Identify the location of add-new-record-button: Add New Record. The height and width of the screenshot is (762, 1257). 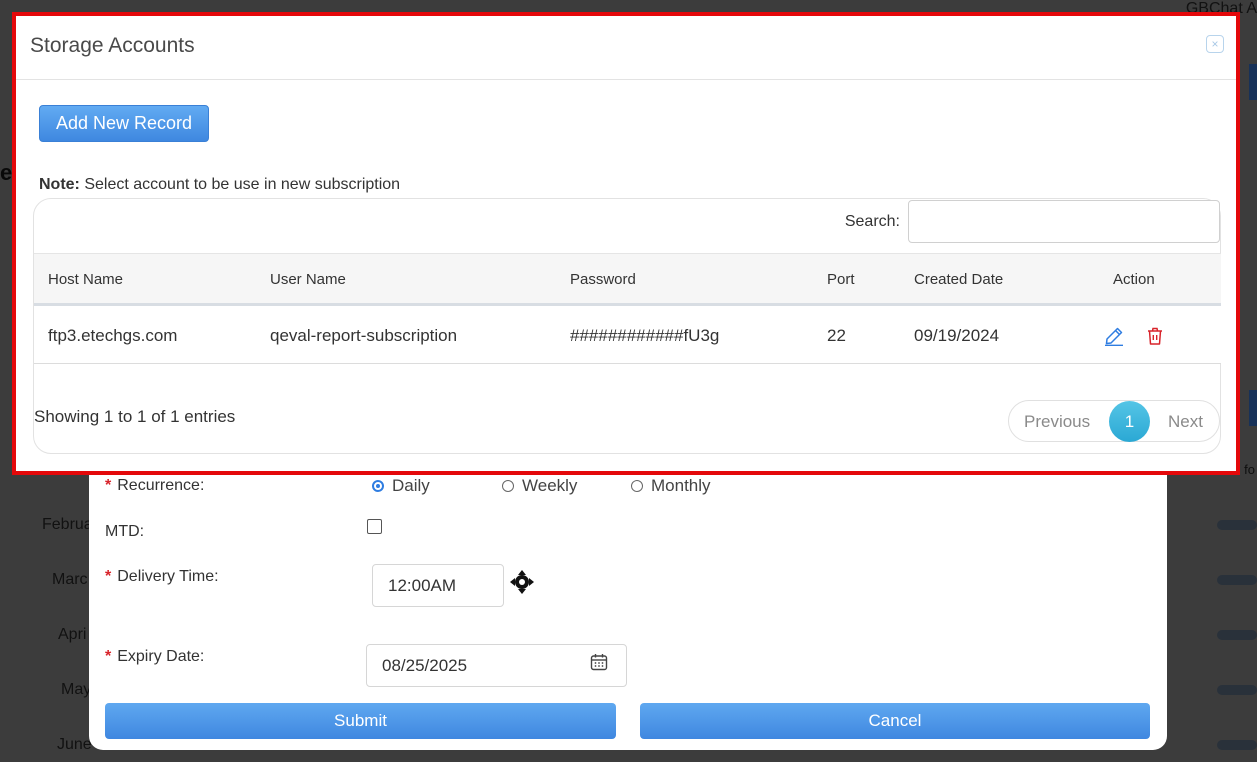
(124, 123).